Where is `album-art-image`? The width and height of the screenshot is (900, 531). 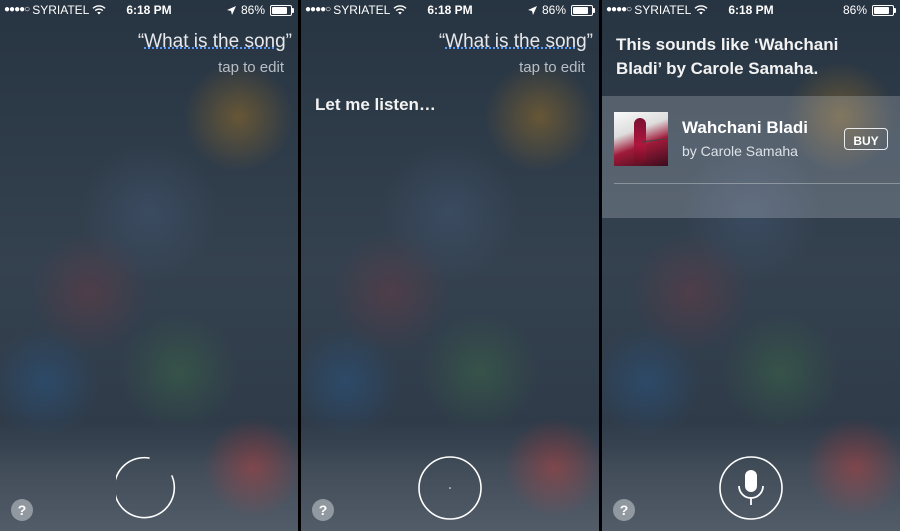
album-art-image is located at coordinates (641, 139).